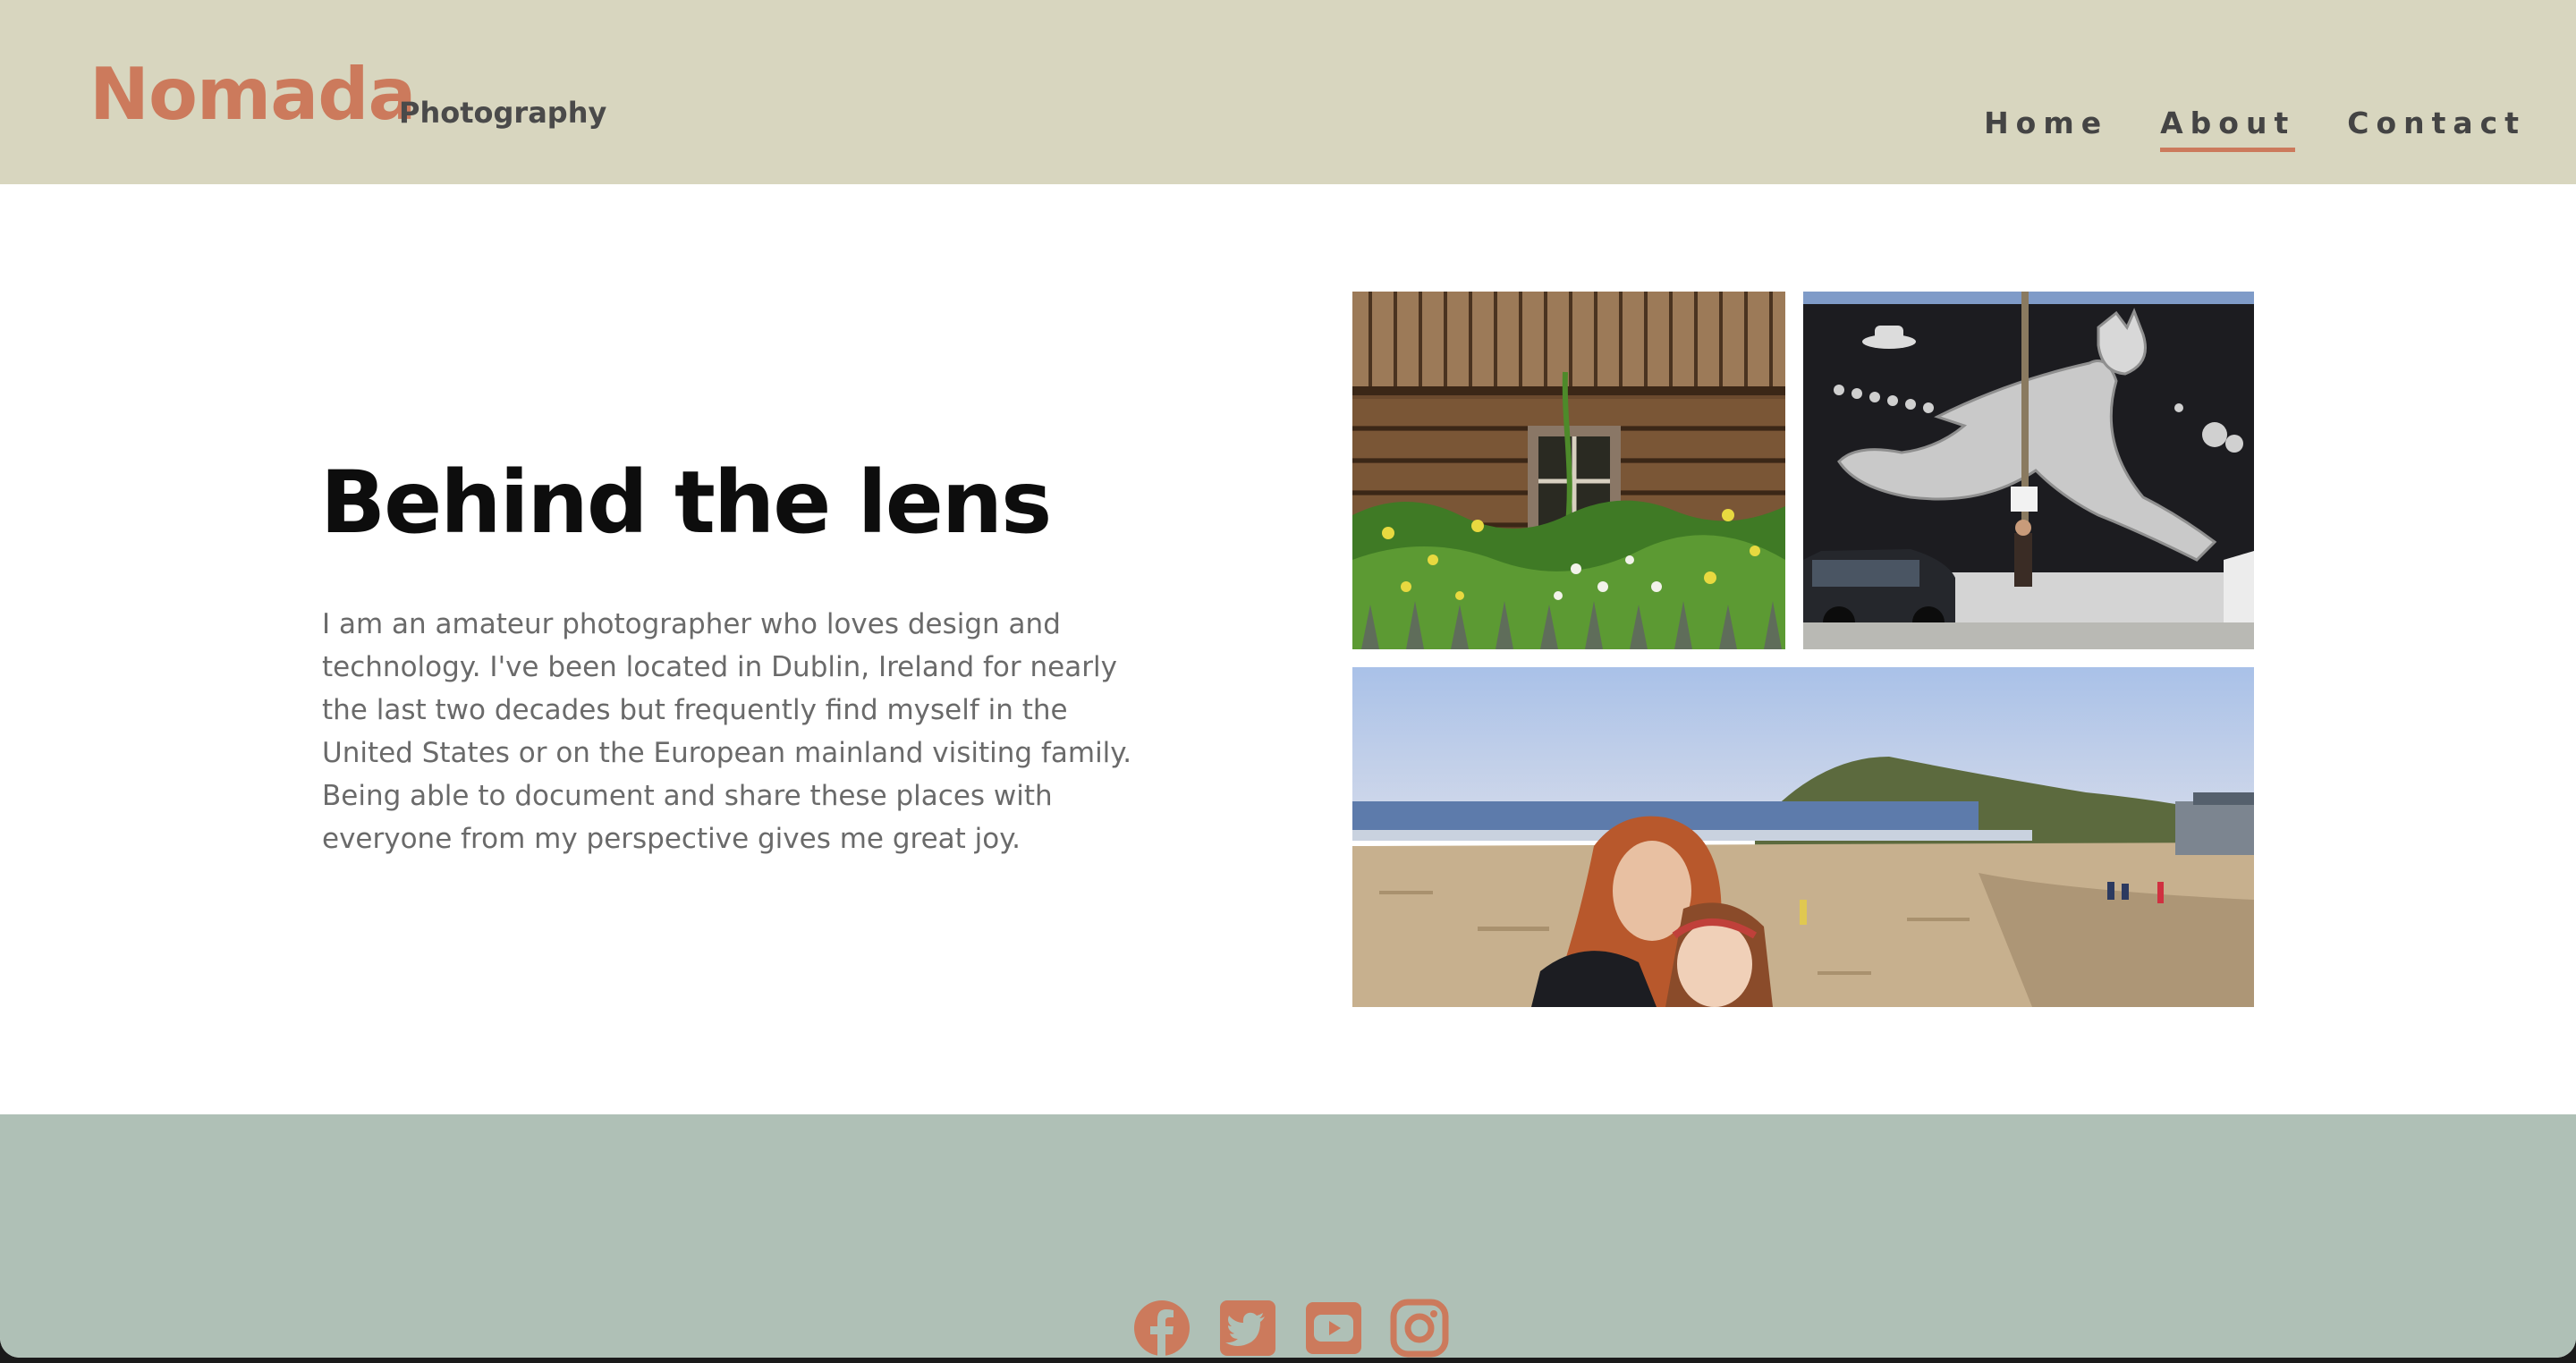  I want to click on beach-selfie-photo, so click(1803, 837).